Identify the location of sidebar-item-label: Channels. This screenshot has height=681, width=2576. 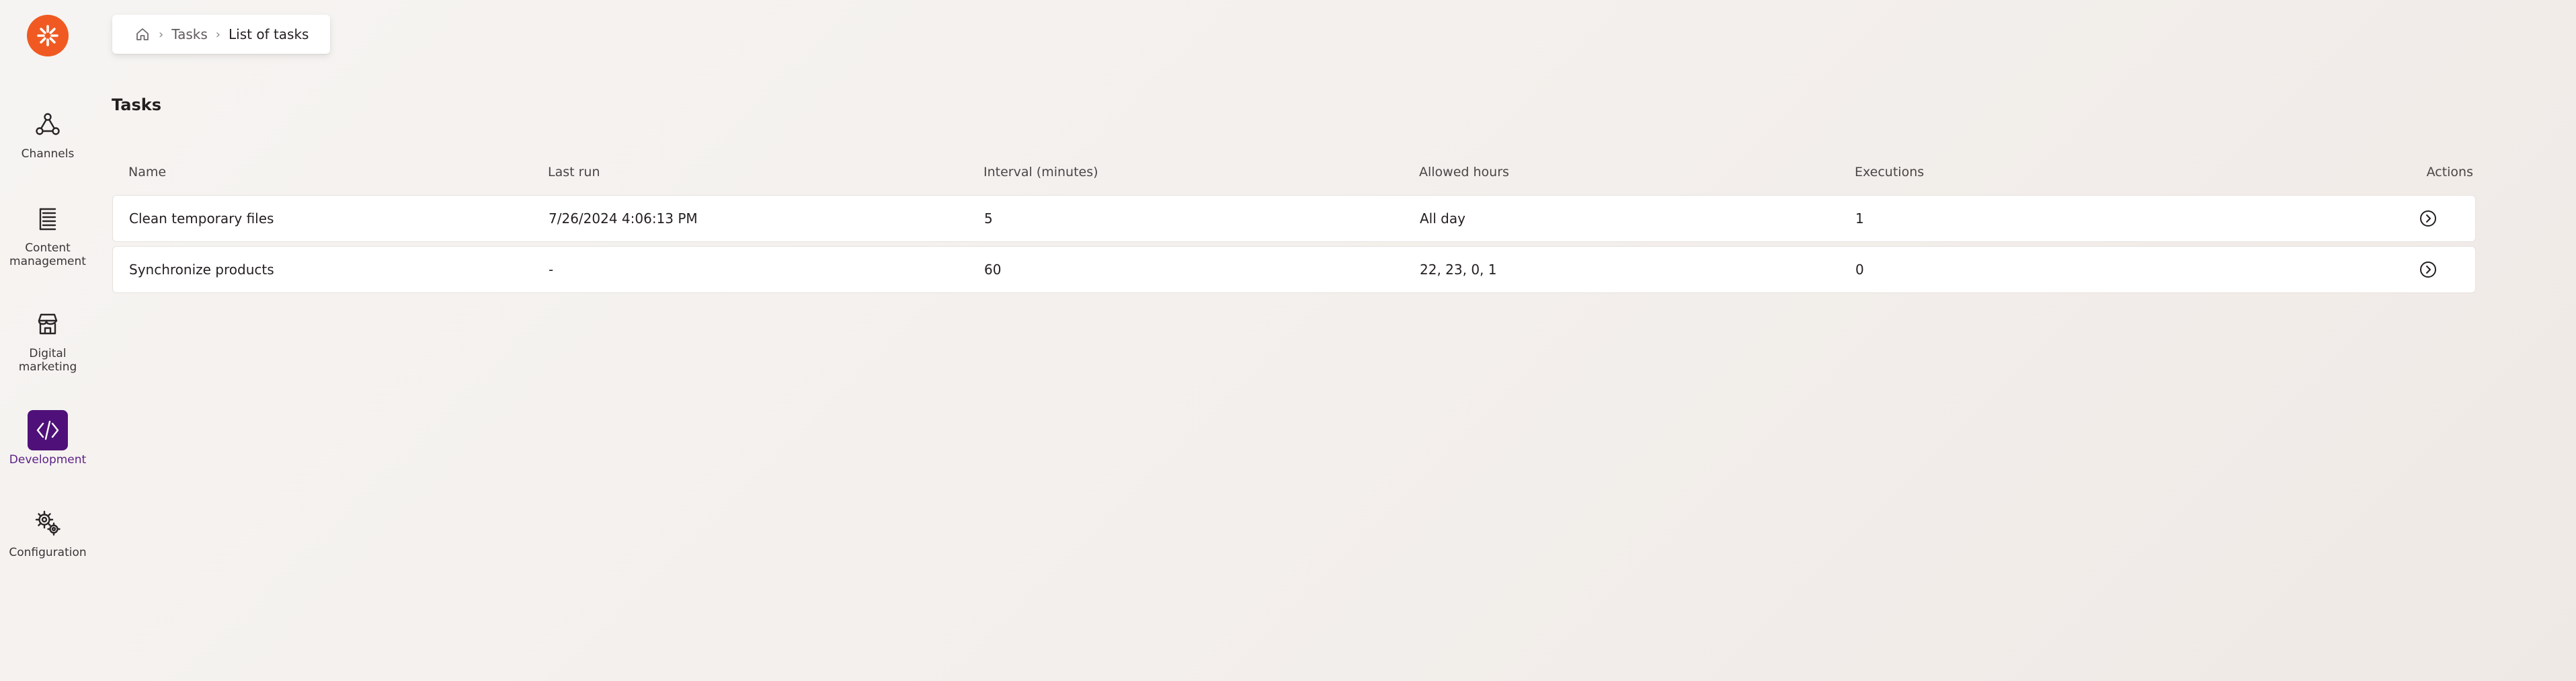
(48, 154).